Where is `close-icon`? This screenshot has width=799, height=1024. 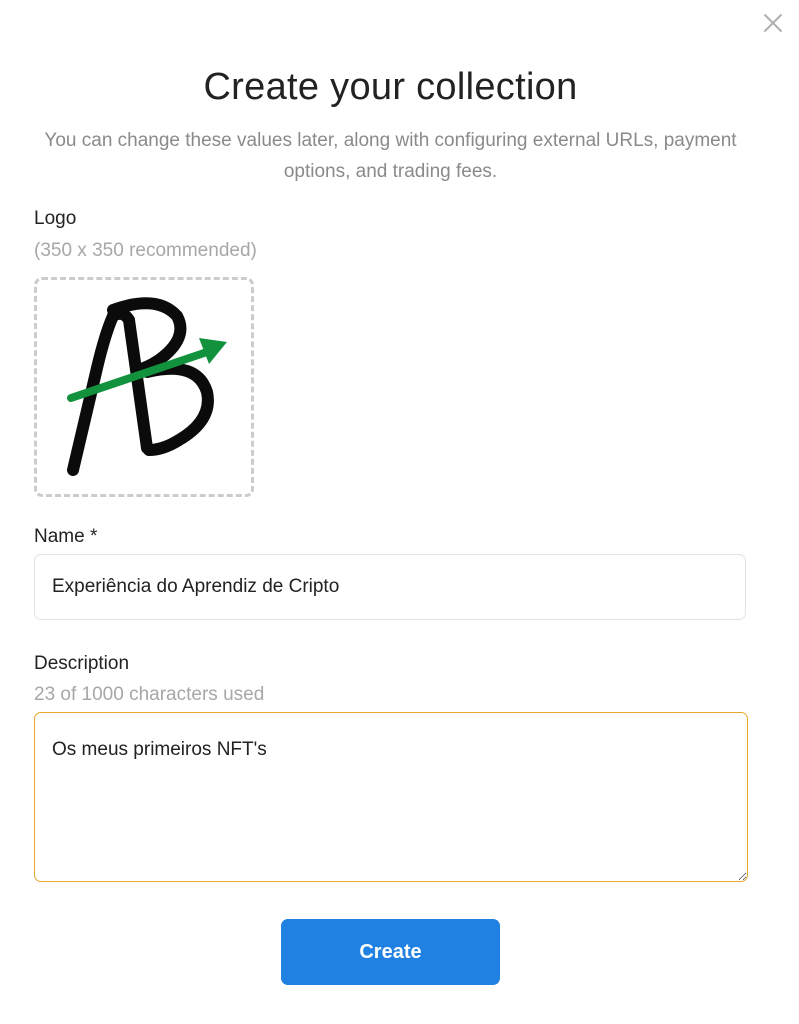
close-icon is located at coordinates (773, 23).